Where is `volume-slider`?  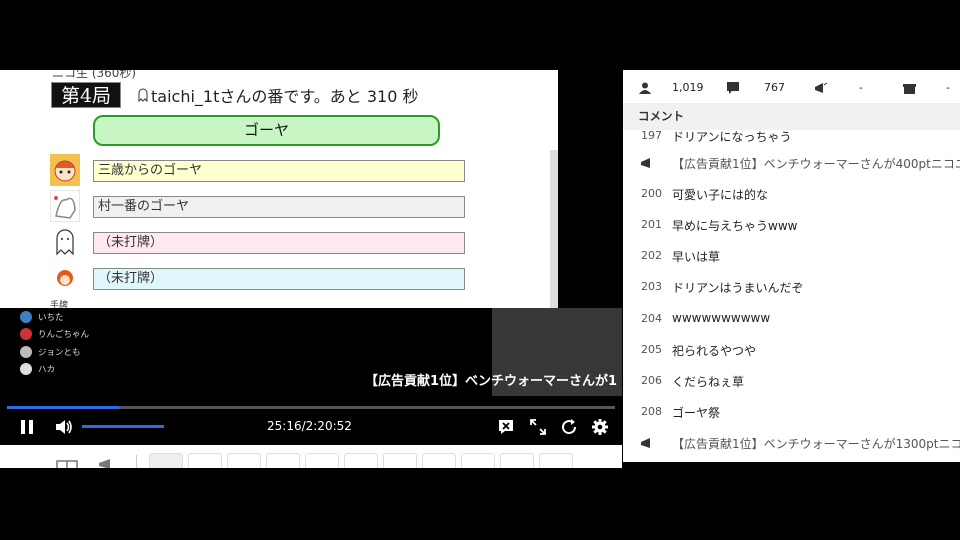 volume-slider is located at coordinates (123, 426).